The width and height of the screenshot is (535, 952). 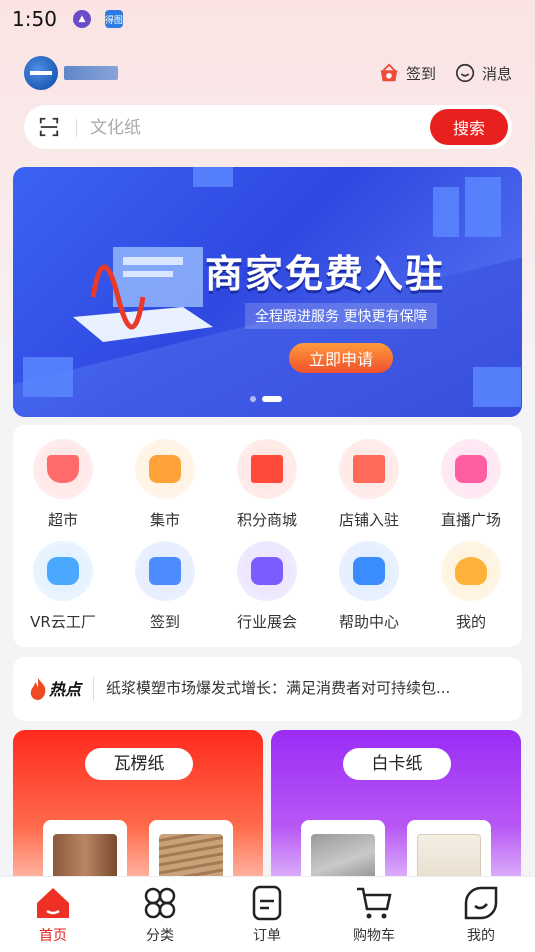 I want to click on grid-label: 帮助中心, so click(x=368, y=622).